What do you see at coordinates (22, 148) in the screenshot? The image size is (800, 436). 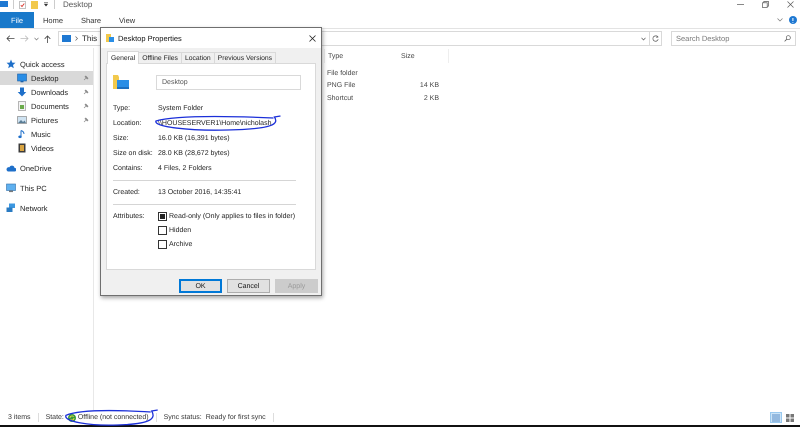 I see `film-icon` at bounding box center [22, 148].